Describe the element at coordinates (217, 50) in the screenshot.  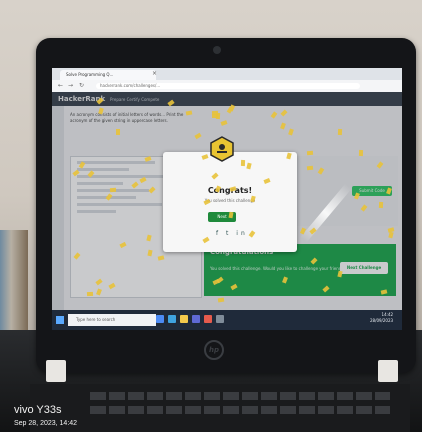
I see `webcam` at that location.